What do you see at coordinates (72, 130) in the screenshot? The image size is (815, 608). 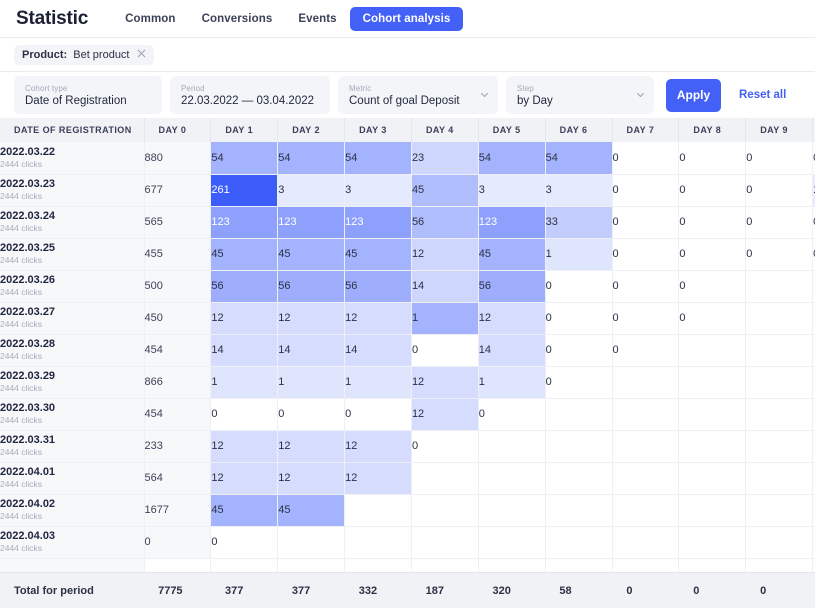 I see `column-header-date: DATE OF REGISTRATION` at bounding box center [72, 130].